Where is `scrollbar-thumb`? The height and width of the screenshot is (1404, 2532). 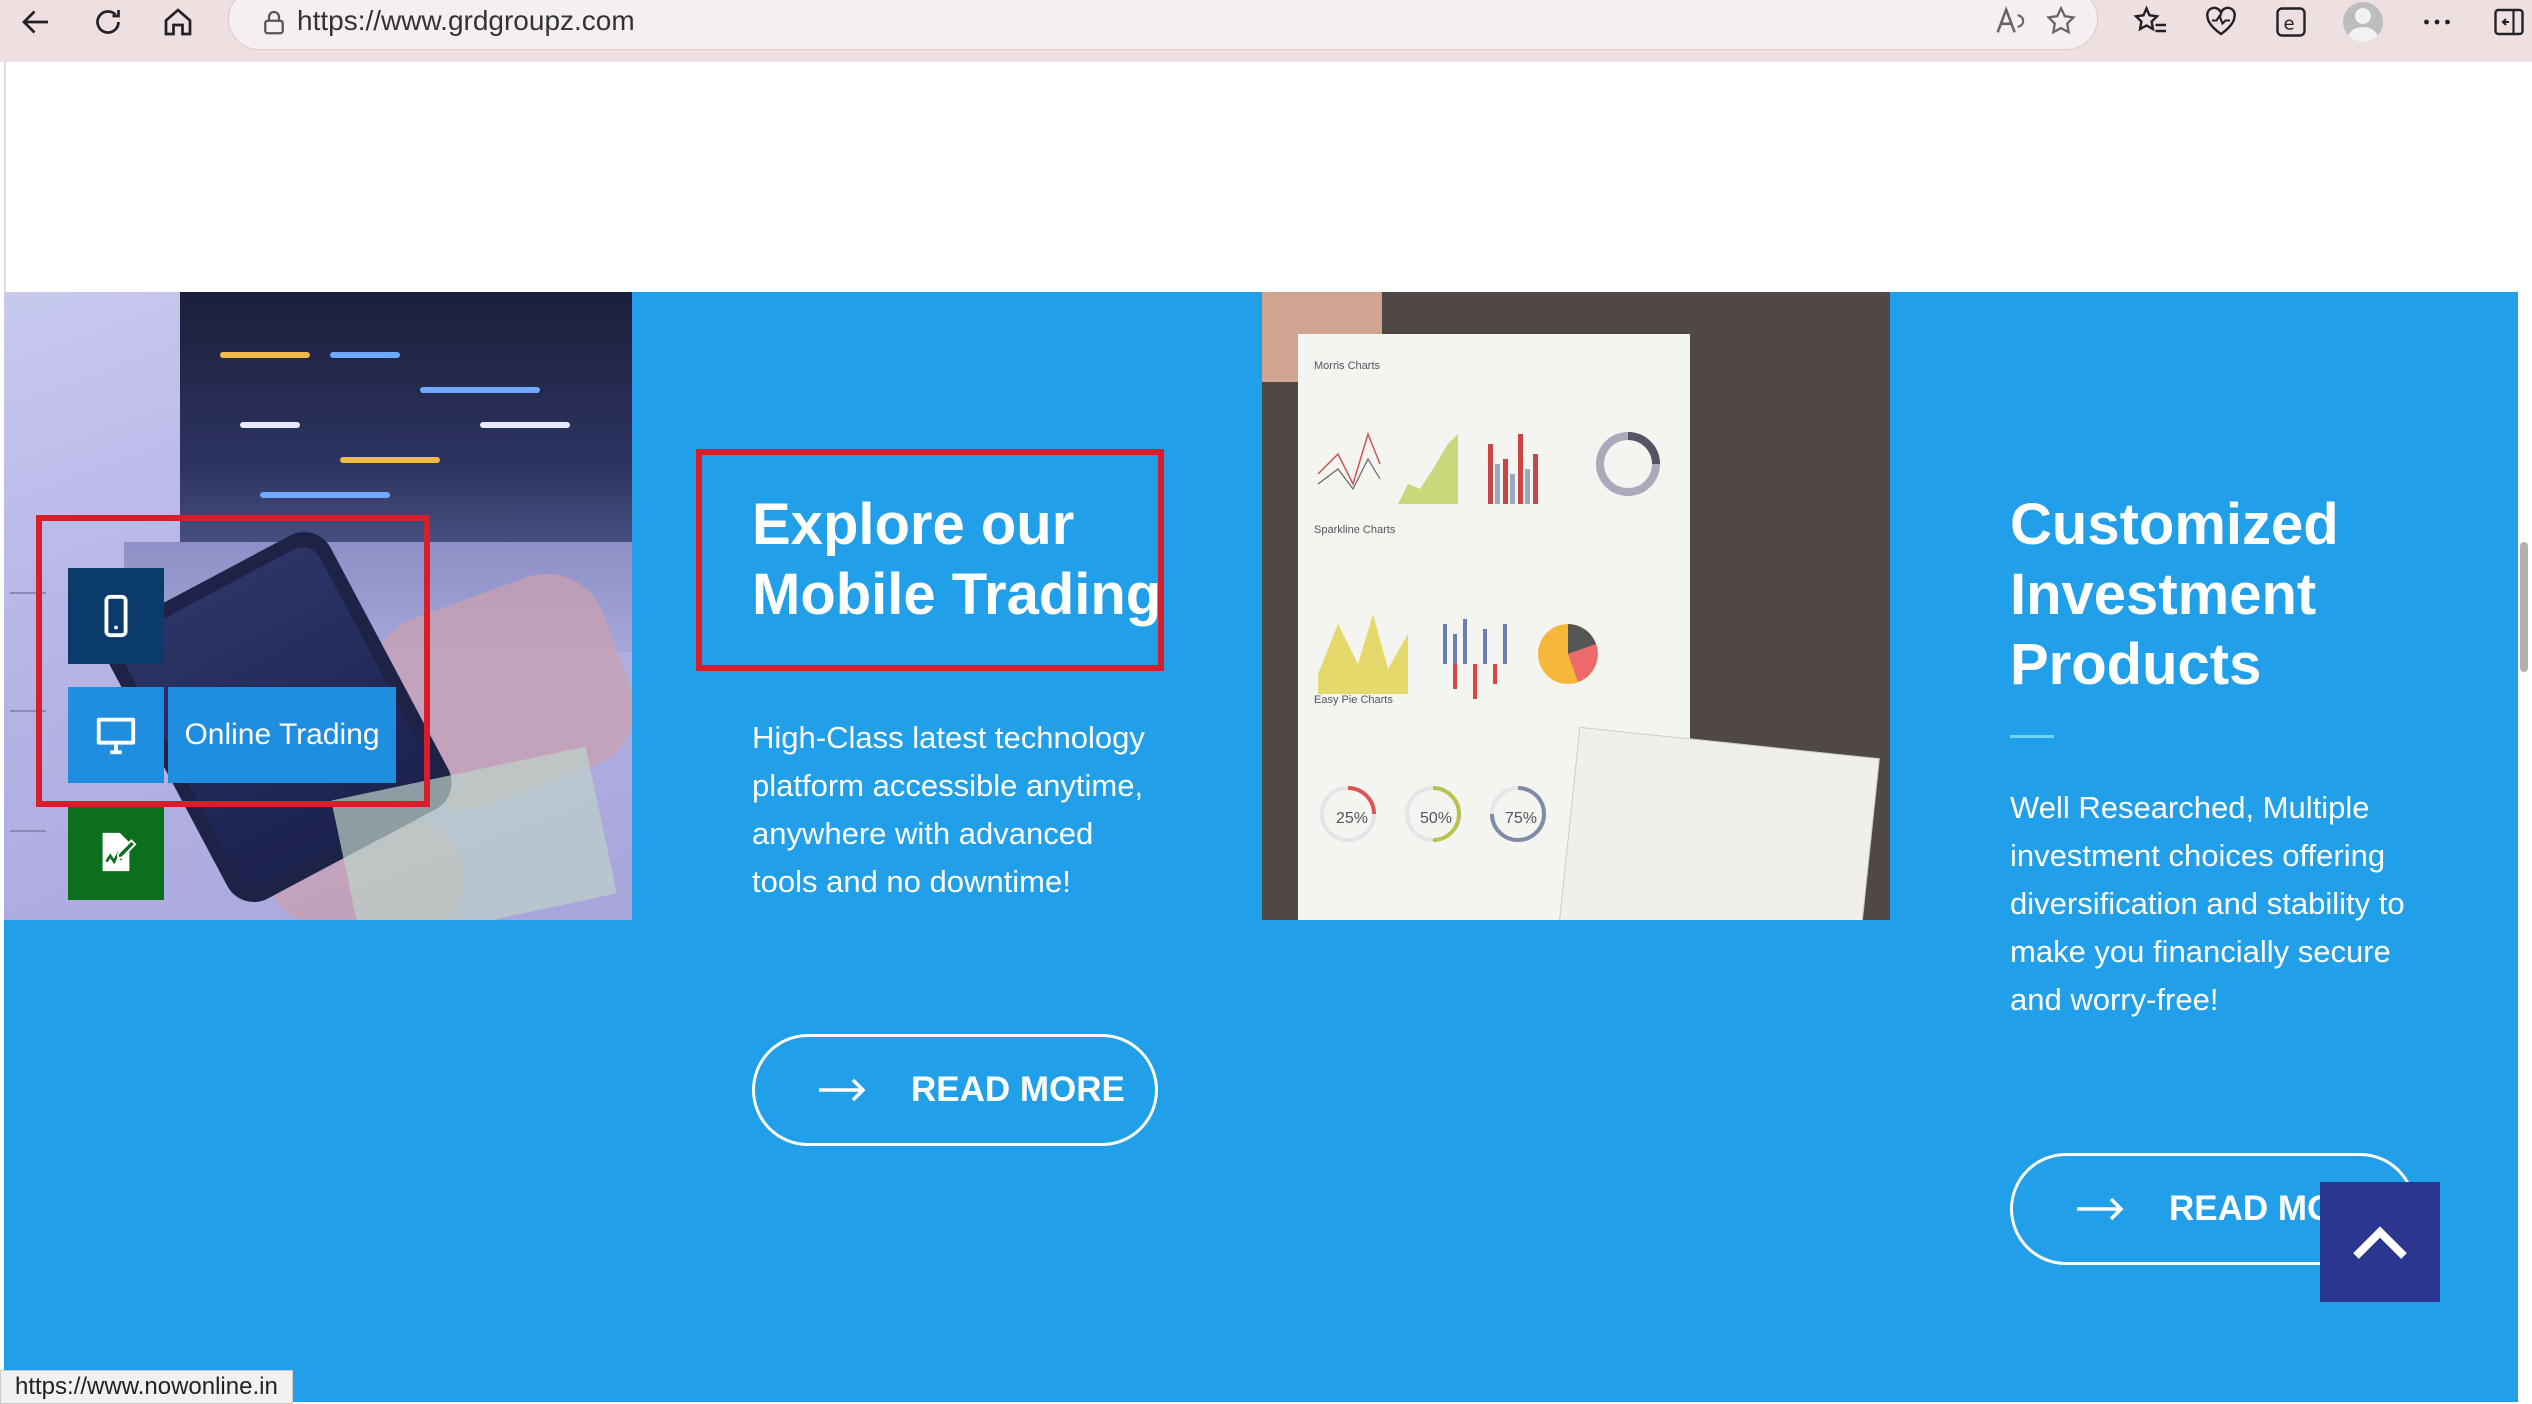 scrollbar-thumb is located at coordinates (2524, 607).